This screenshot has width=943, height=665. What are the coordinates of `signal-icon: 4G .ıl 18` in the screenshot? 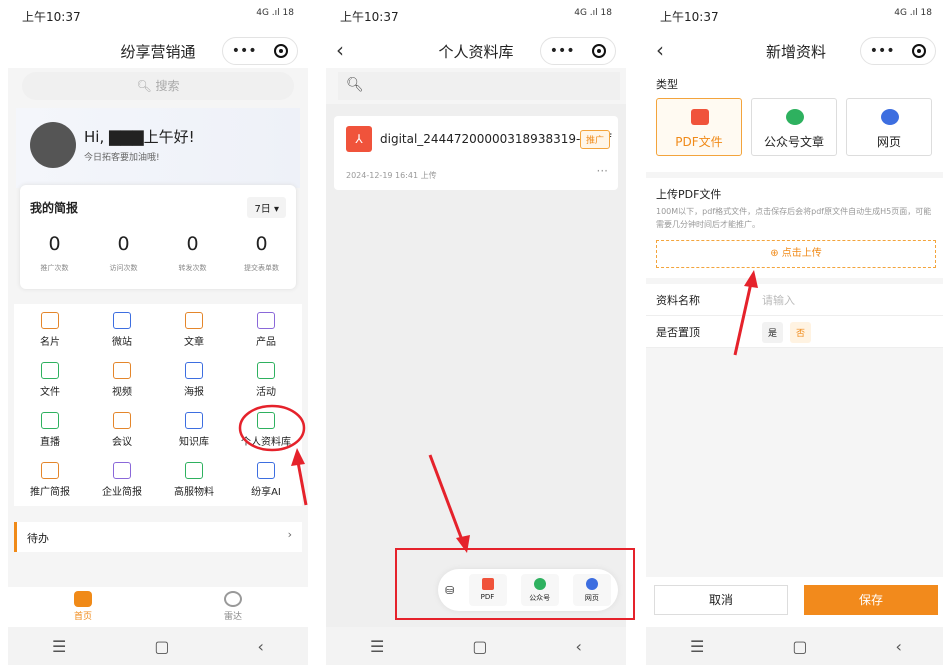 It's located at (275, 13).